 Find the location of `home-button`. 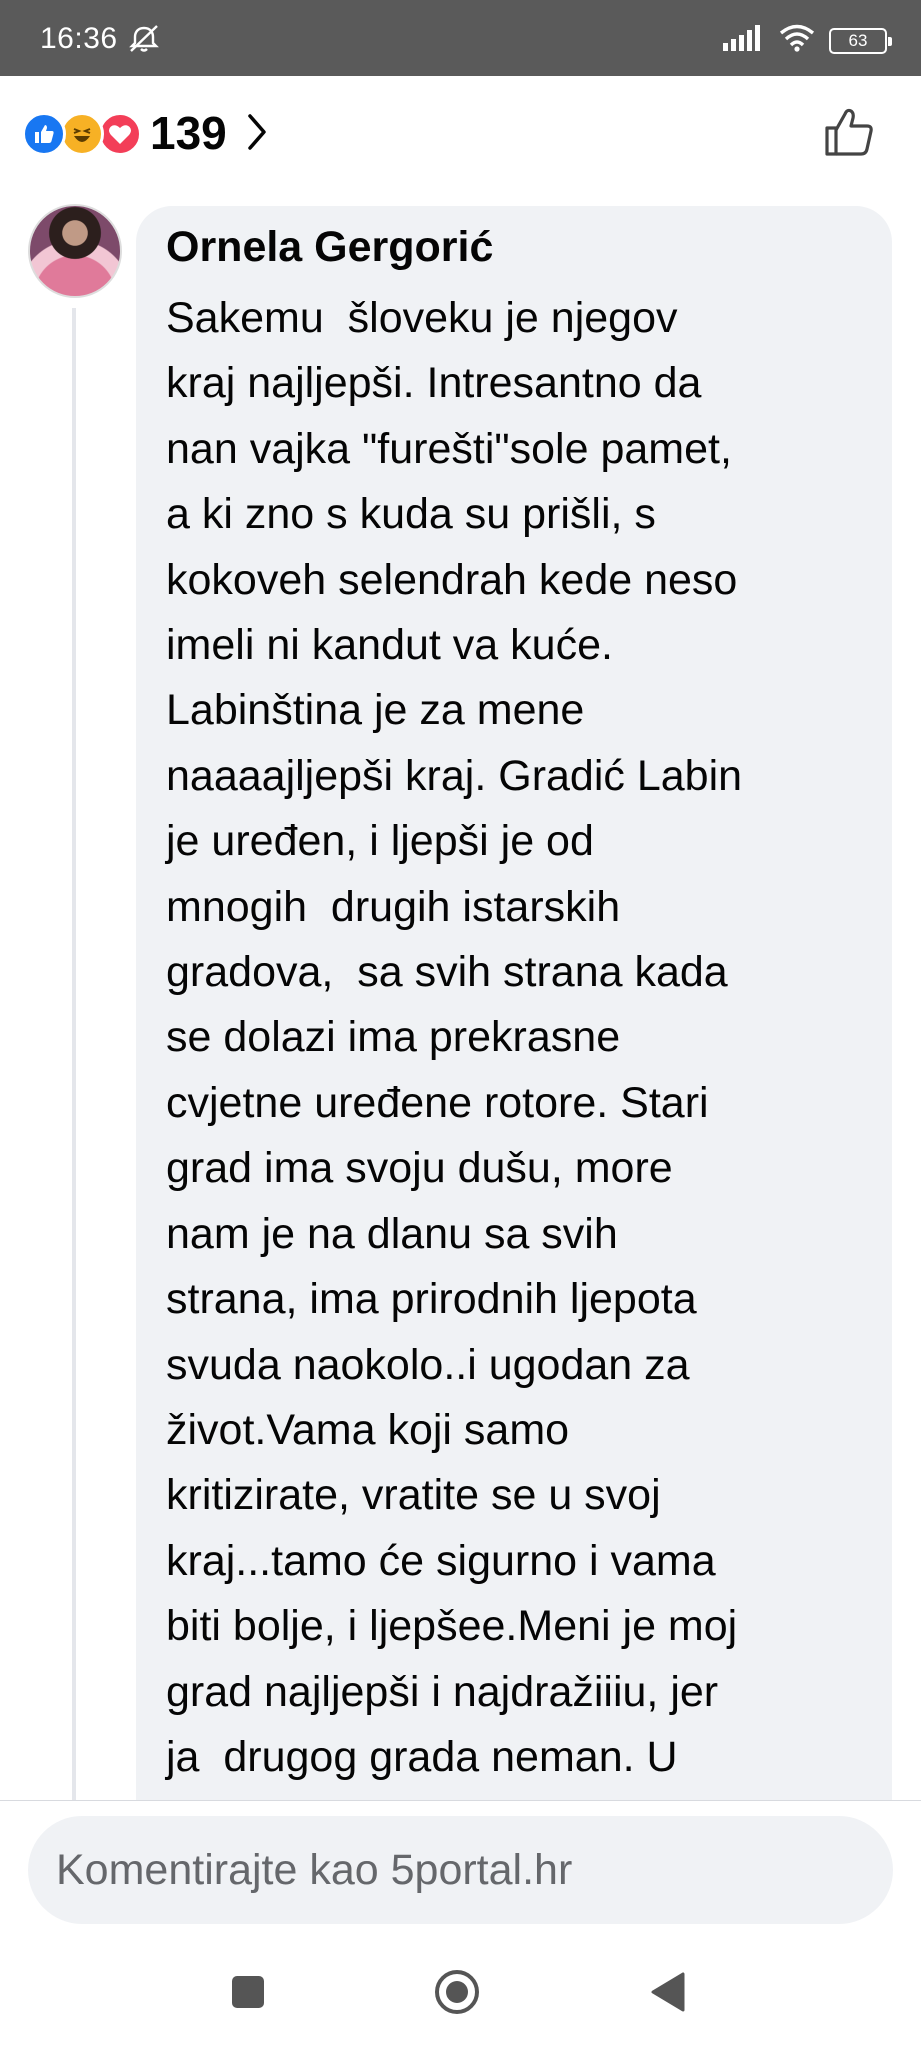

home-button is located at coordinates (457, 1992).